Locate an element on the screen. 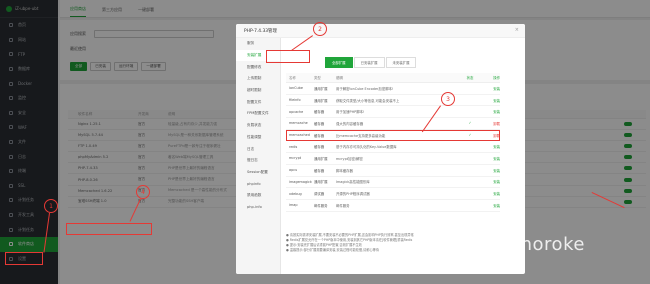 Image resolution: width=650 pixels, height=284 pixels. dialog-nav-item: php-info is located at coordinates (258, 208).